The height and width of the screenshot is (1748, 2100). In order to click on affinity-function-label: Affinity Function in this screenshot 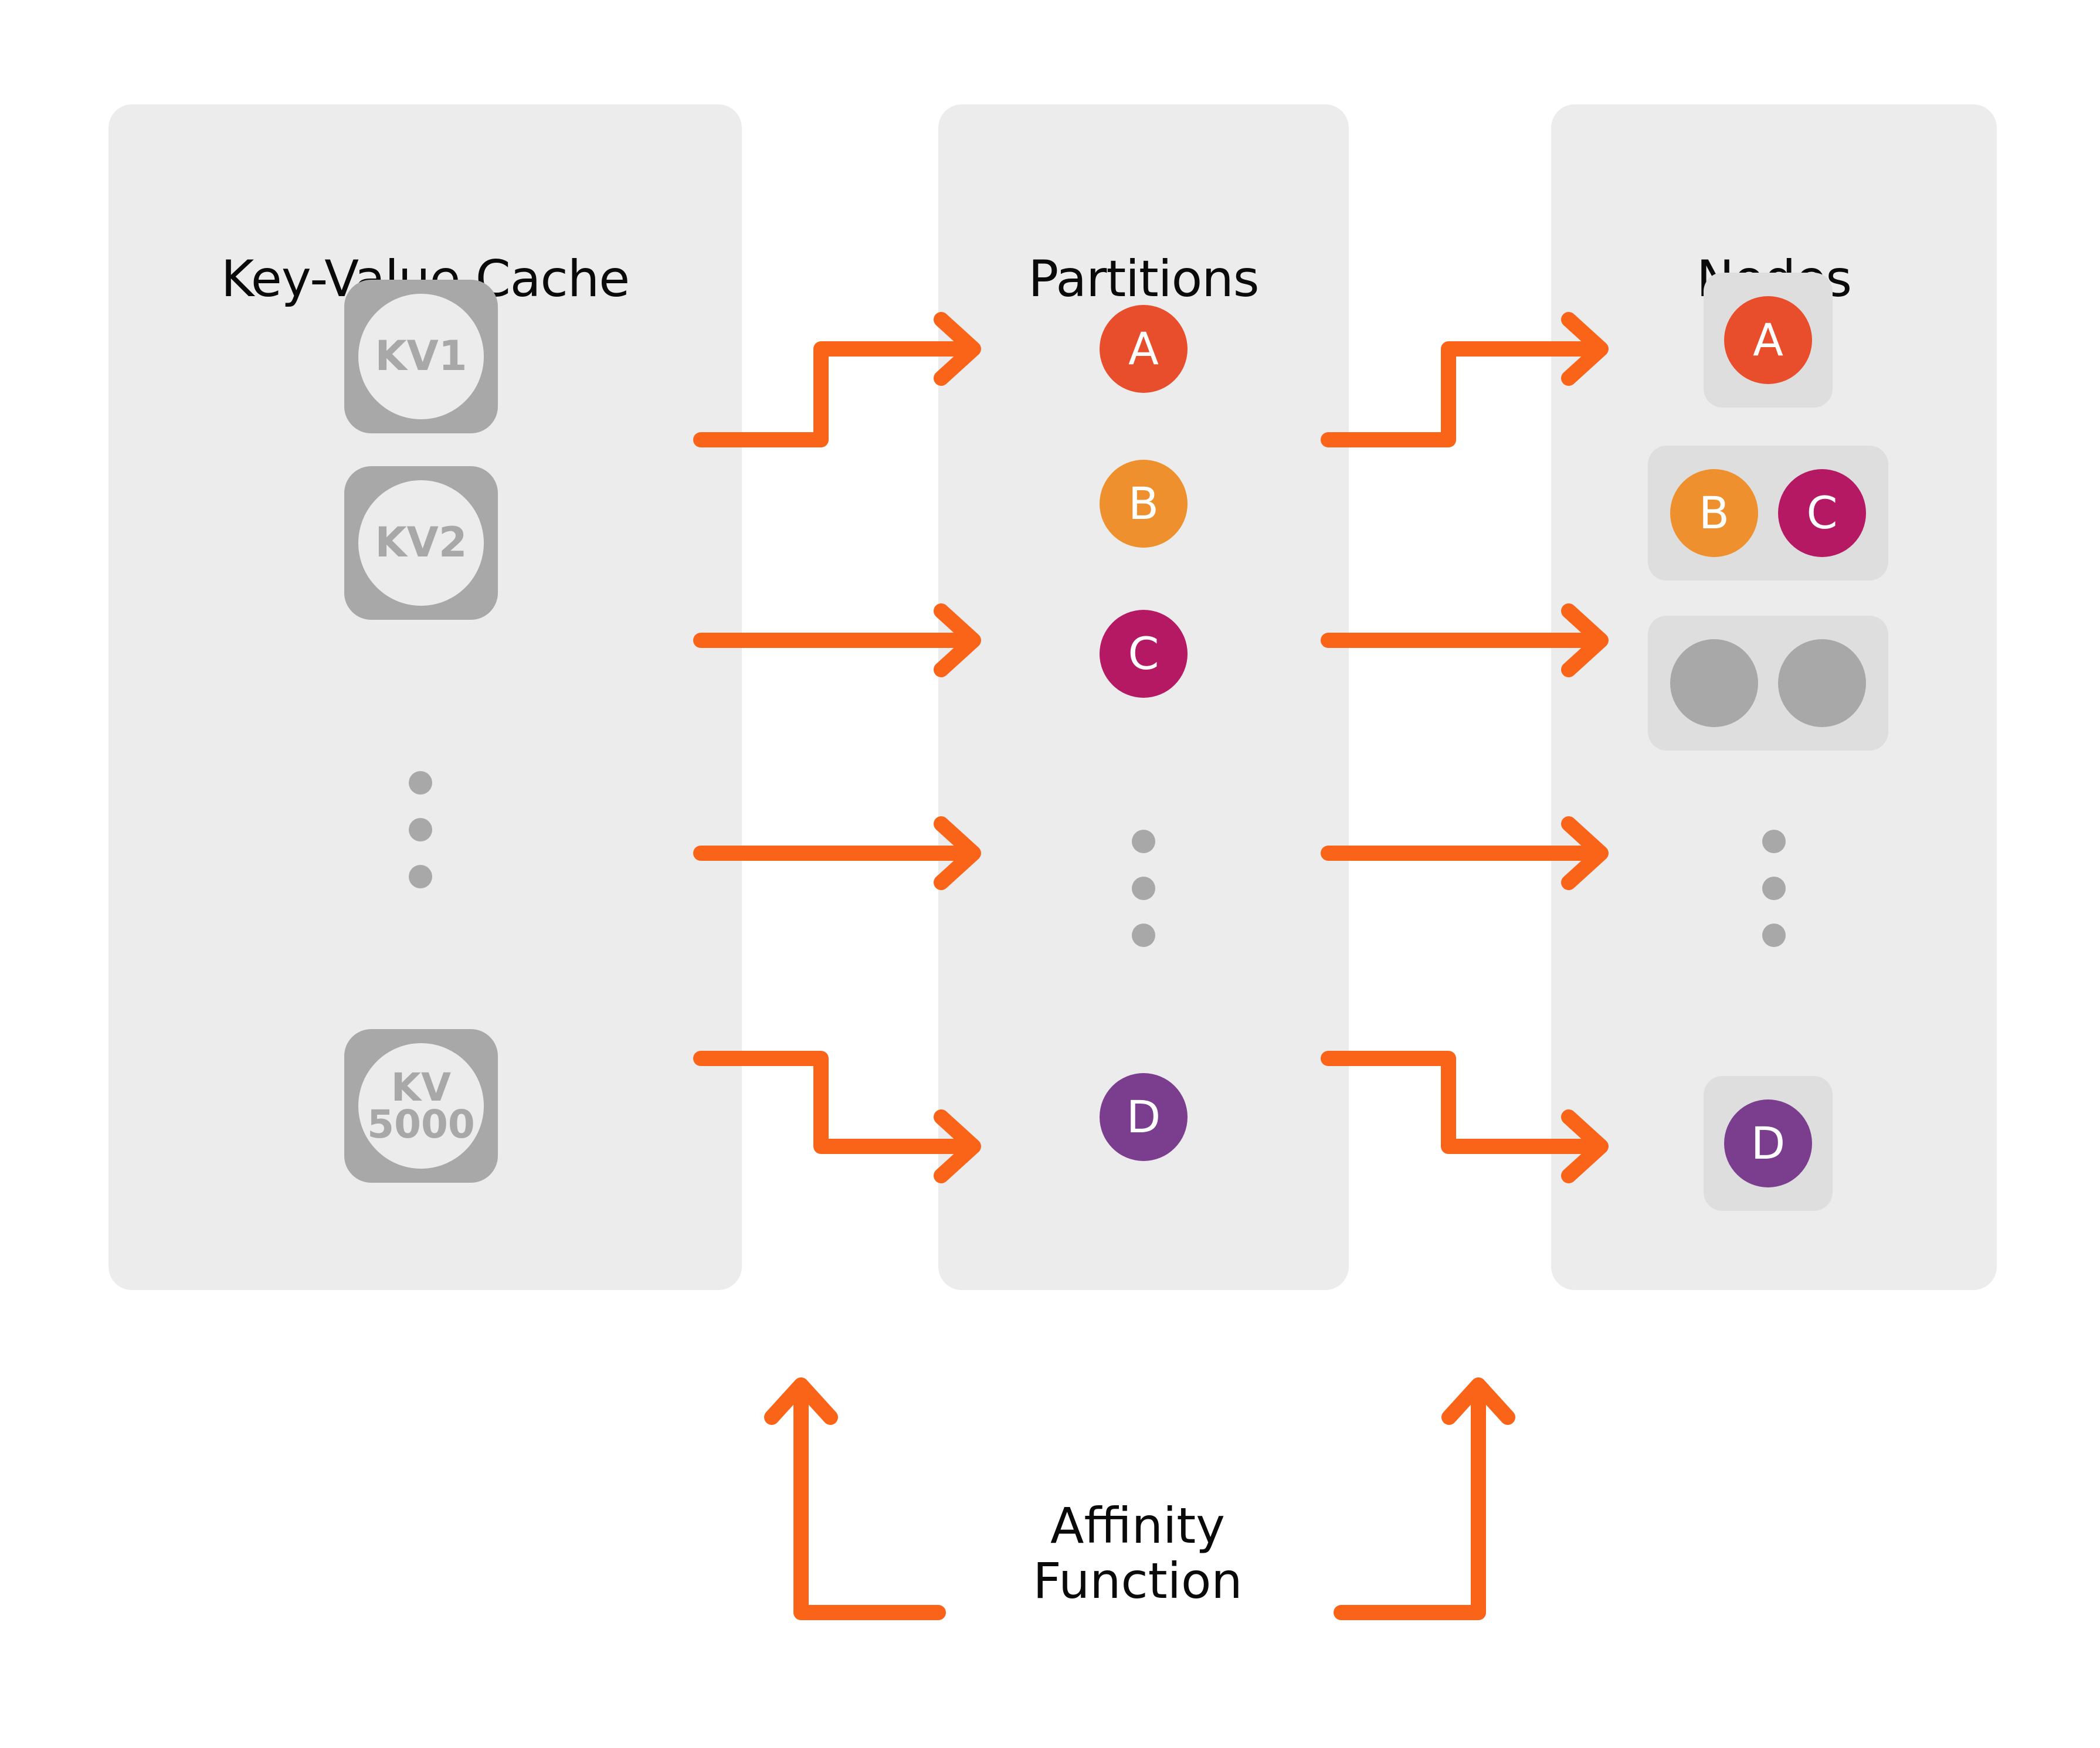, I will do `click(1138, 1553)`.